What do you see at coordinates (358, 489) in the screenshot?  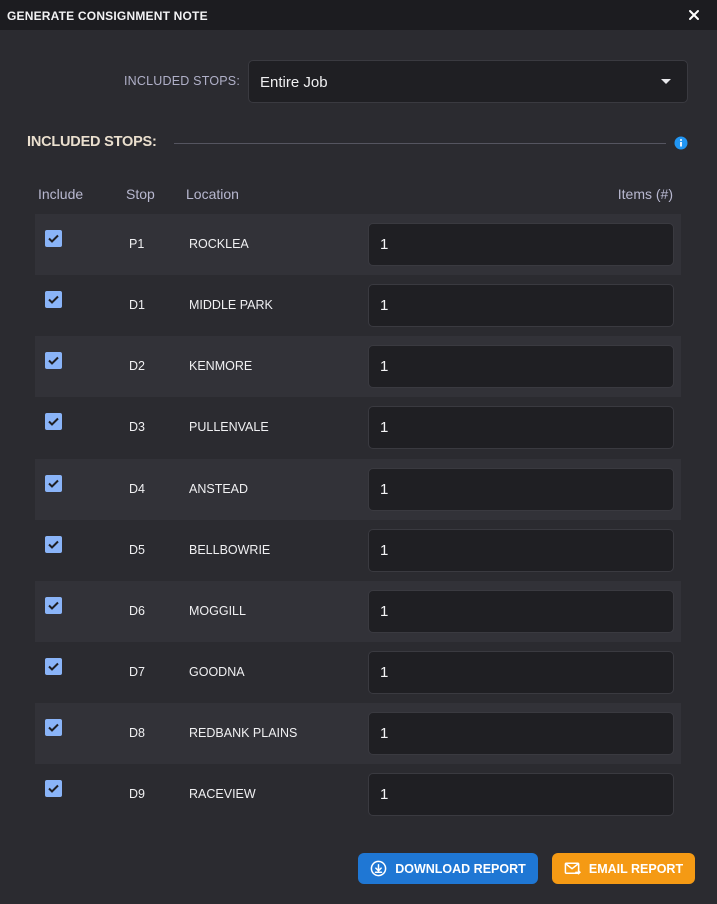 I see `table-row: D4 ANSTEAD` at bounding box center [358, 489].